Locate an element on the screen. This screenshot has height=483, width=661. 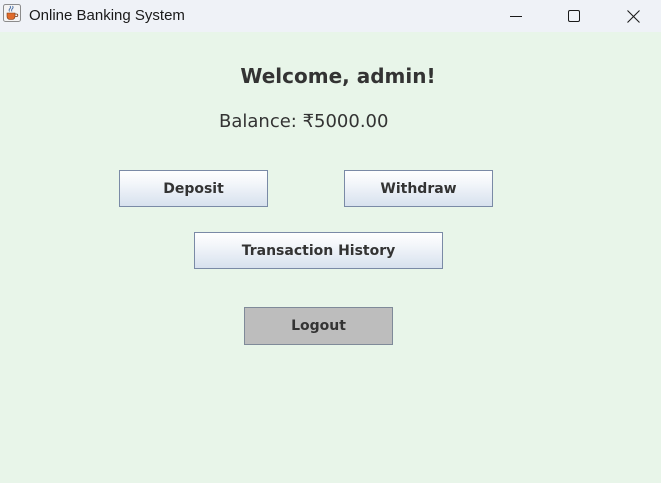
window-title: Online Banking System is located at coordinates (107, 15).